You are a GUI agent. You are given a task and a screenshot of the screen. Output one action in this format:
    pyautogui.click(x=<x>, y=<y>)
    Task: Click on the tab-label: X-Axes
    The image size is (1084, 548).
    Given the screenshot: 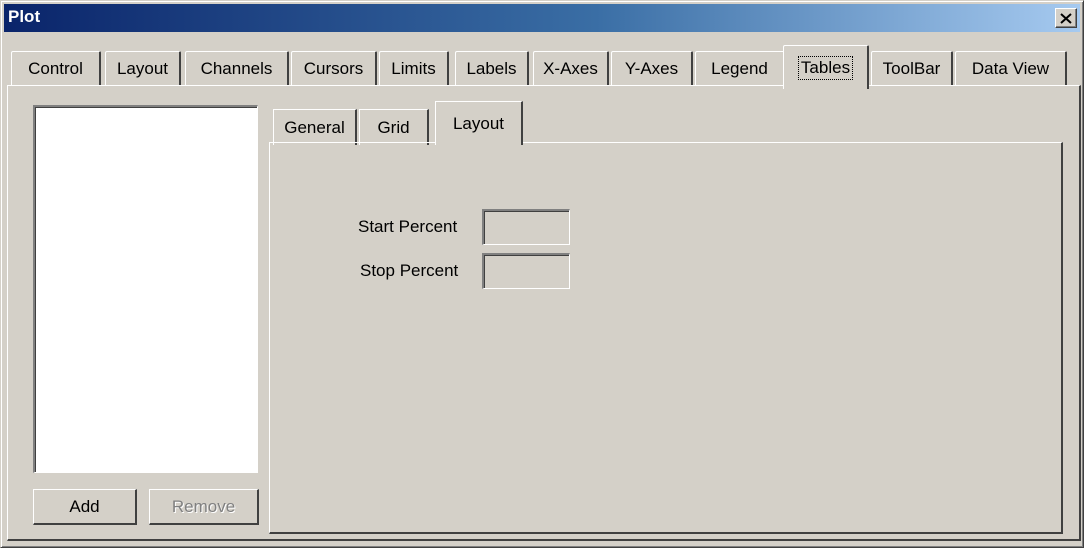 What is the action you would take?
    pyautogui.click(x=570, y=68)
    